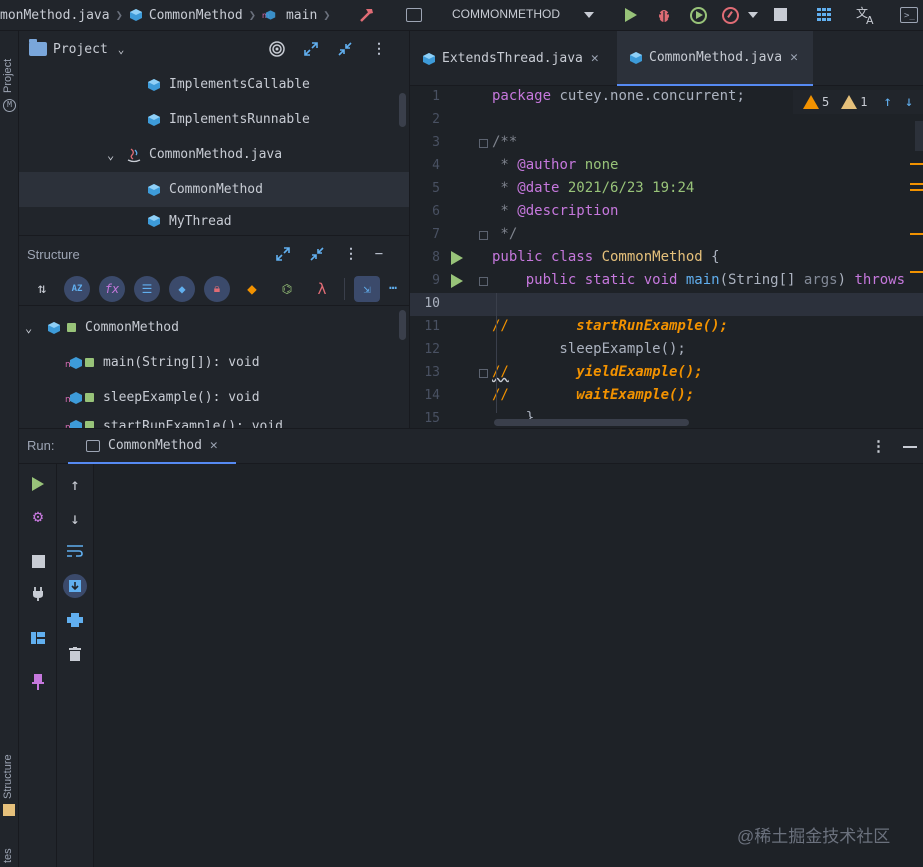  I want to click on code-line: sleepExample();, so click(588, 349).